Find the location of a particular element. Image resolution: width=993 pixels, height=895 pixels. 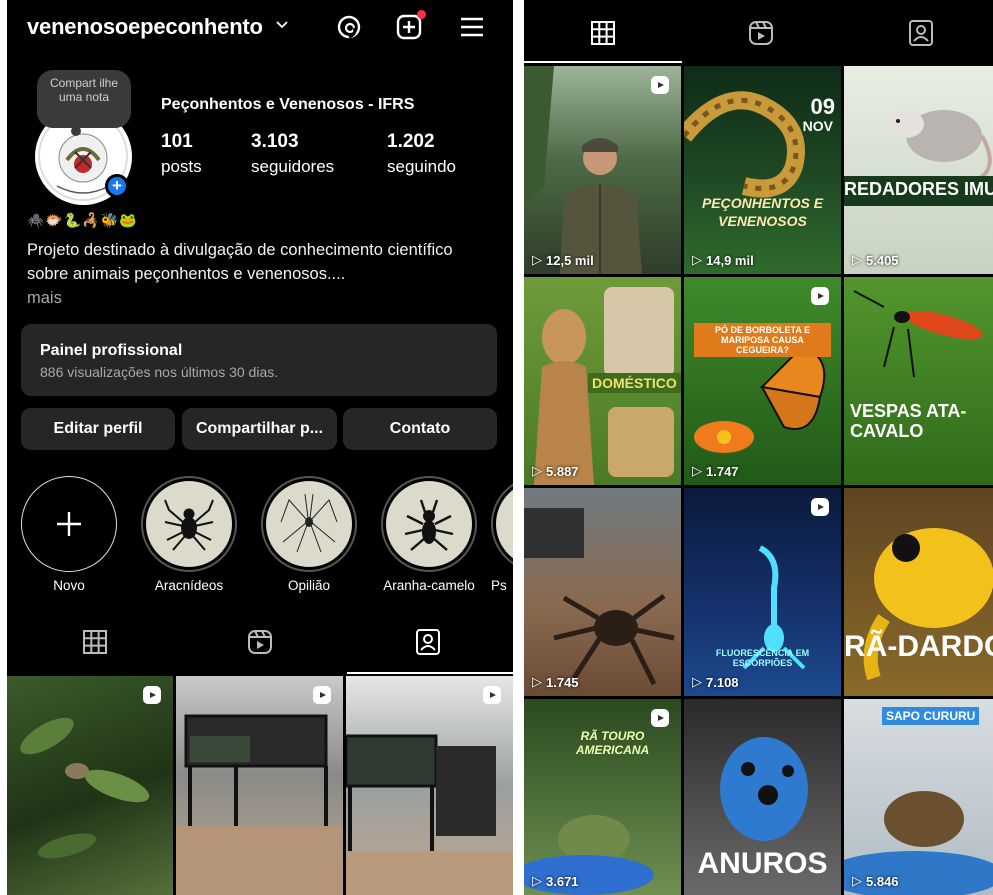

view-count-value: 12,5 mil is located at coordinates (570, 260).